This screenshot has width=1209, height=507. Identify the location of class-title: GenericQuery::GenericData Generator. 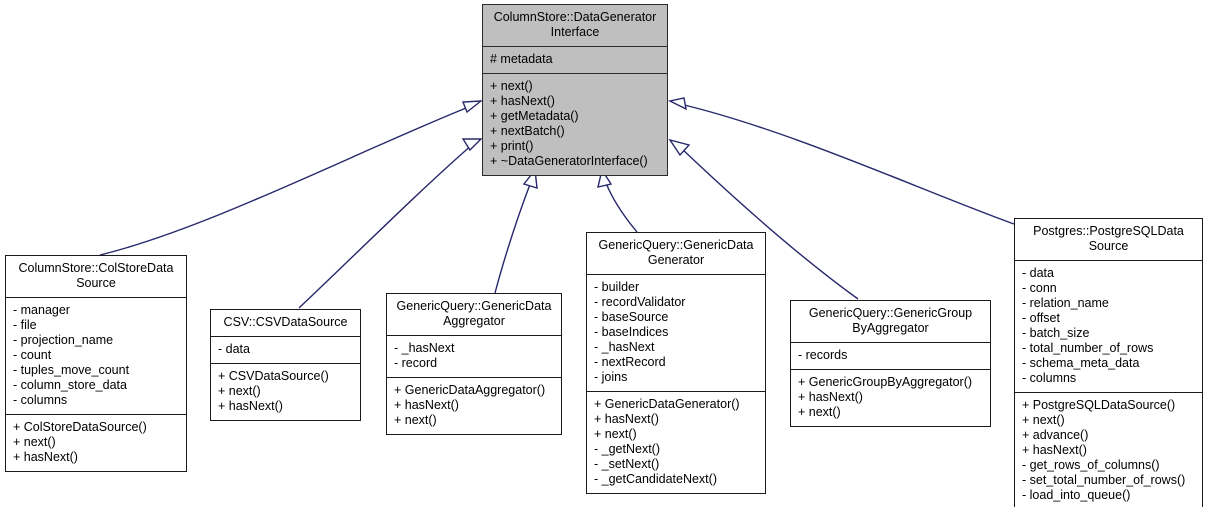
(676, 252).